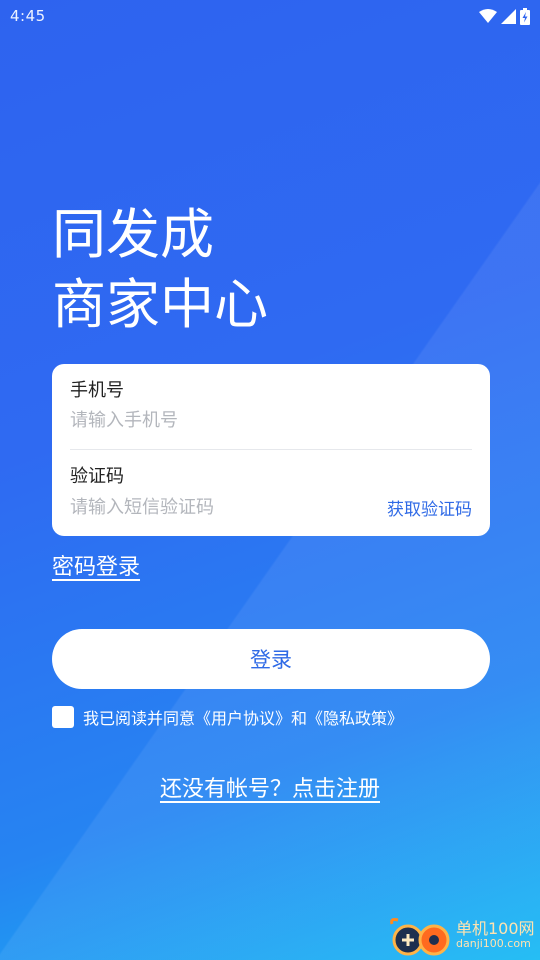  What do you see at coordinates (270, 420) in the screenshot?
I see `phone-input` at bounding box center [270, 420].